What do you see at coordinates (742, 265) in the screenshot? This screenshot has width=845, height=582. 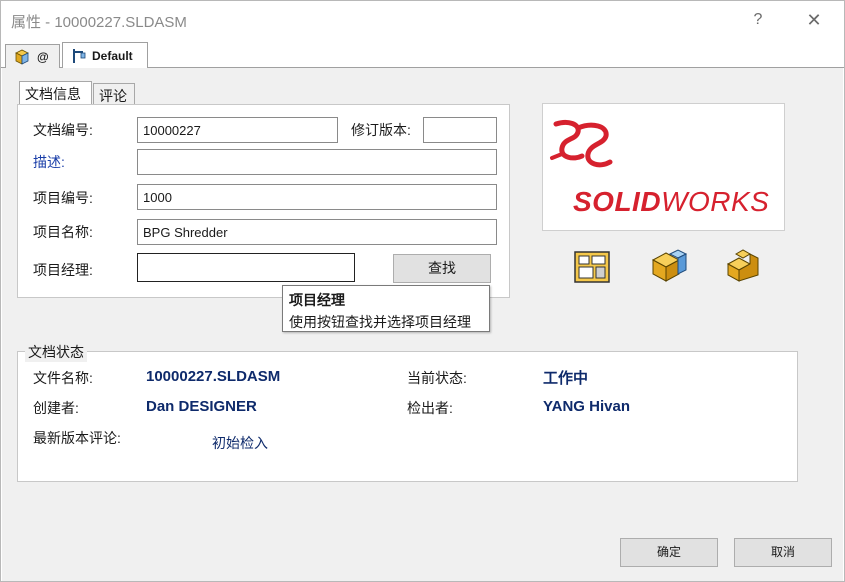 I see `part-icon` at bounding box center [742, 265].